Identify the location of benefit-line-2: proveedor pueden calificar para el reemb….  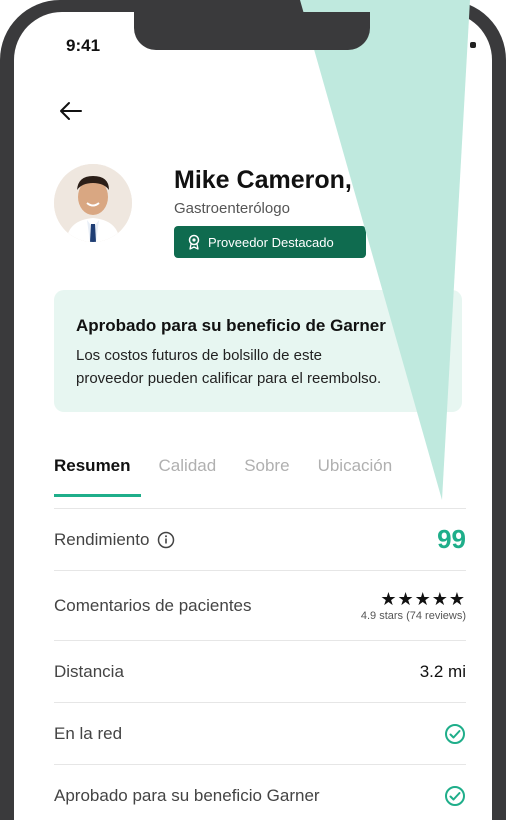
(229, 378).